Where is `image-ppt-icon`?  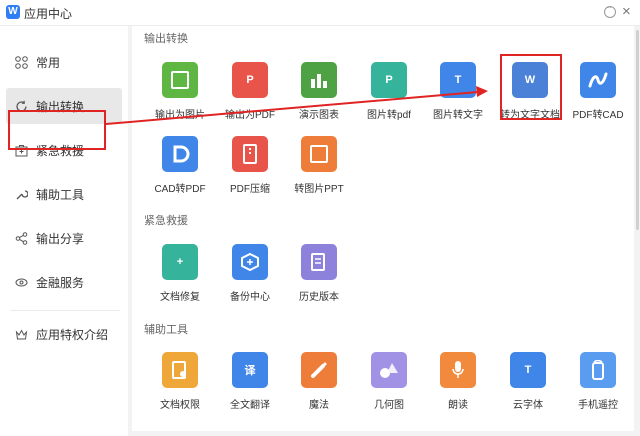
image-ppt-icon is located at coordinates (319, 154).